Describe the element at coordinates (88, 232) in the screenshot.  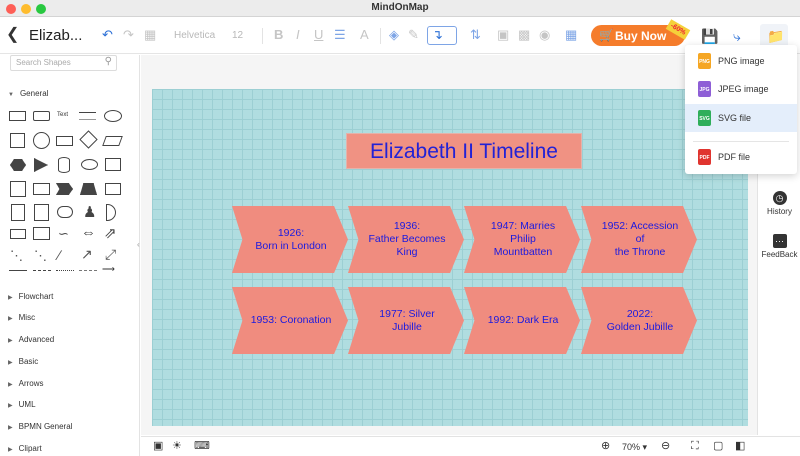
I see `bidirectional-arrow-shape: ⇔` at that location.